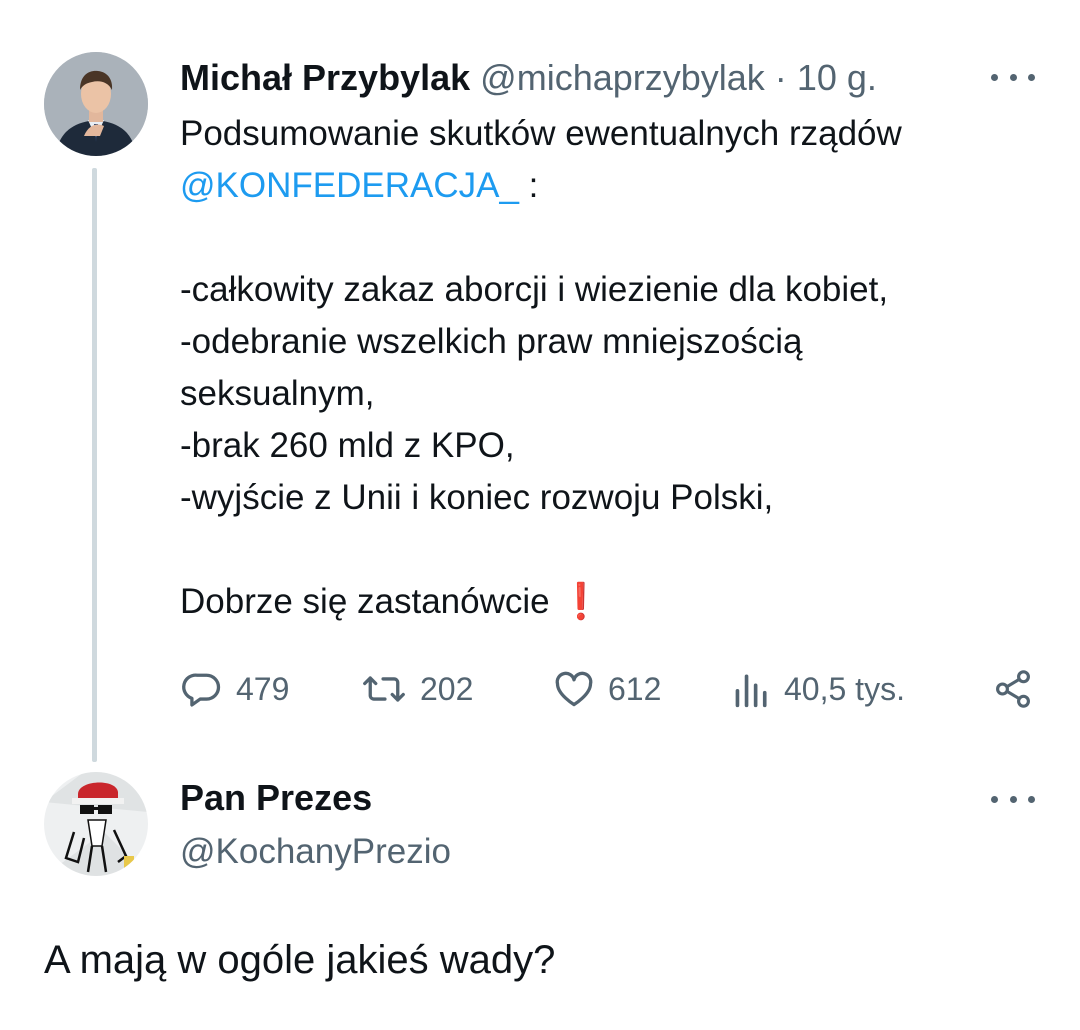 This screenshot has height=1030, width=1080. Describe the element at coordinates (528, 185) in the screenshot. I see `mention-suffix: :` at that location.